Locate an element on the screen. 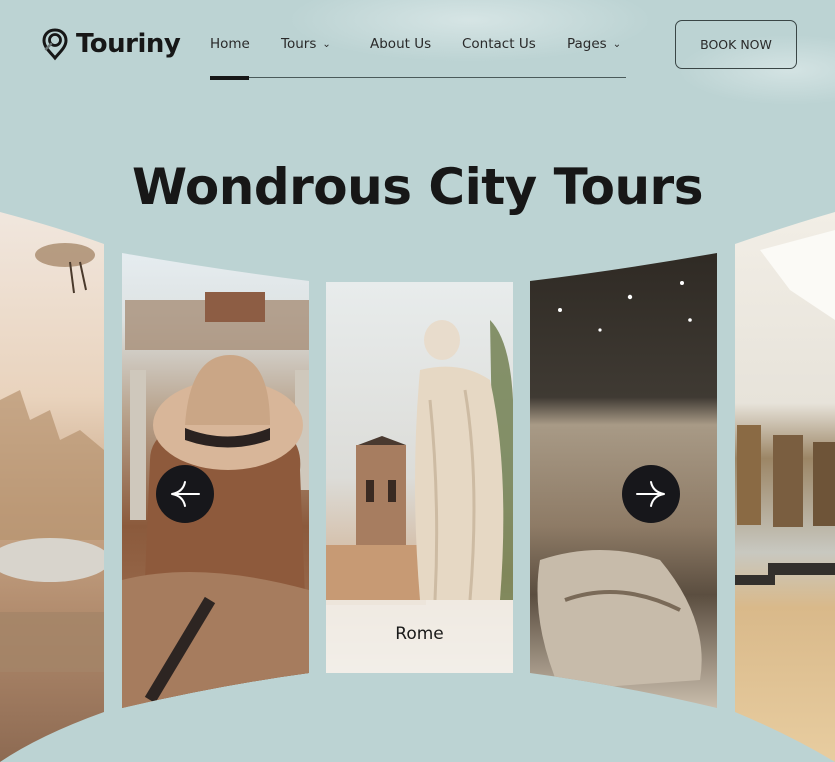 This screenshot has height=762, width=835. arrow-right-icon is located at coordinates (650, 494).